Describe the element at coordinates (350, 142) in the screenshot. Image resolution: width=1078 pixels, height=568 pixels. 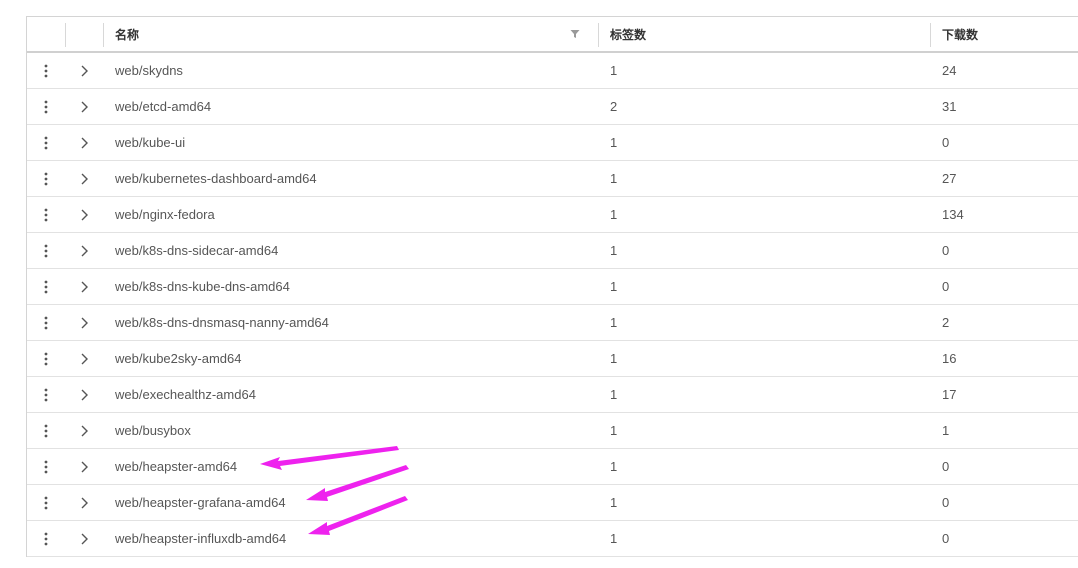
I see `repository-name: web/kube-ui` at that location.